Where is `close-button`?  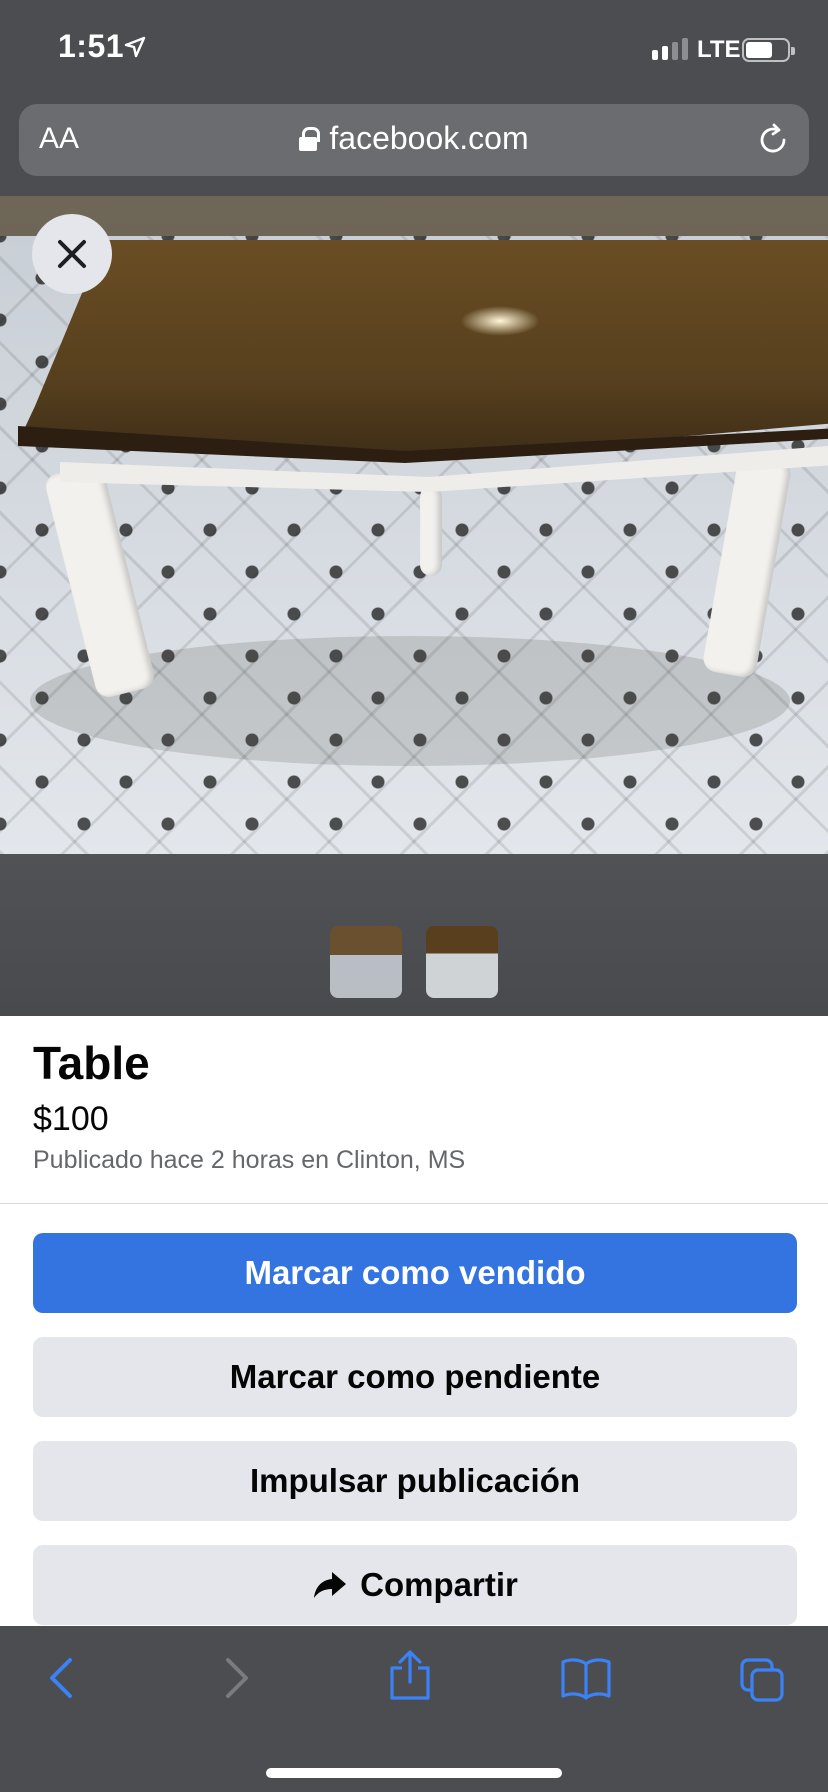
close-button is located at coordinates (72, 254).